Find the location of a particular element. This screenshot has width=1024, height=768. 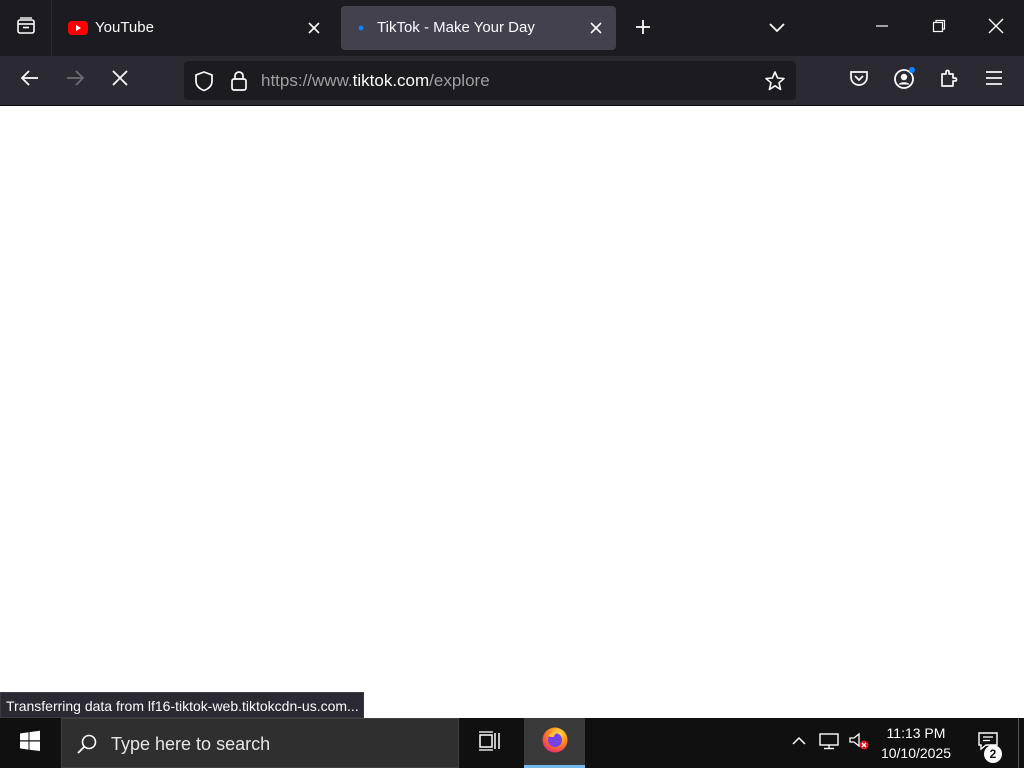

address-bar: https://www.tiktok.com/explore is located at coordinates (490, 80).